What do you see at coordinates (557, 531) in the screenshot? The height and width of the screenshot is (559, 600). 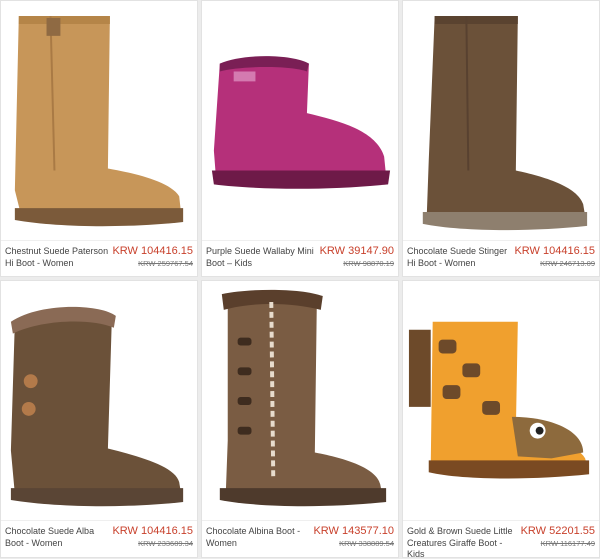 I see `product-price: KRW 52201.55` at bounding box center [557, 531].